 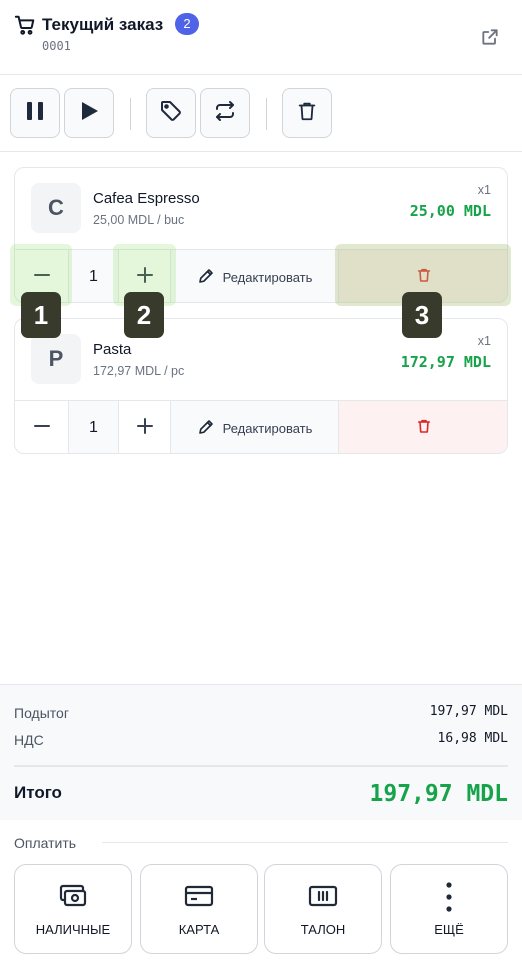 I want to click on delete-item-button, so click(x=423, y=427).